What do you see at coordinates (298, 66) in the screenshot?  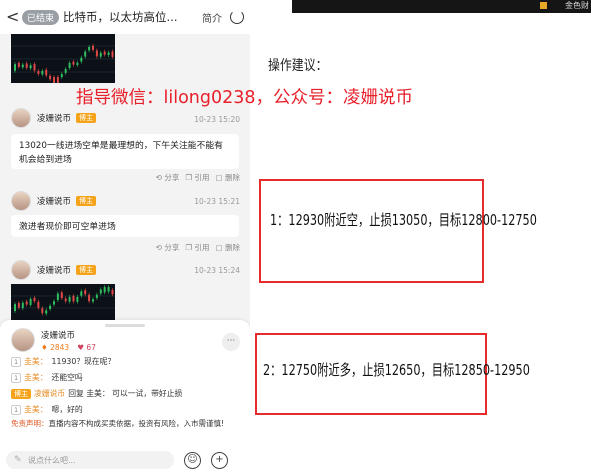 I see `advice-title: 操作建议：` at bounding box center [298, 66].